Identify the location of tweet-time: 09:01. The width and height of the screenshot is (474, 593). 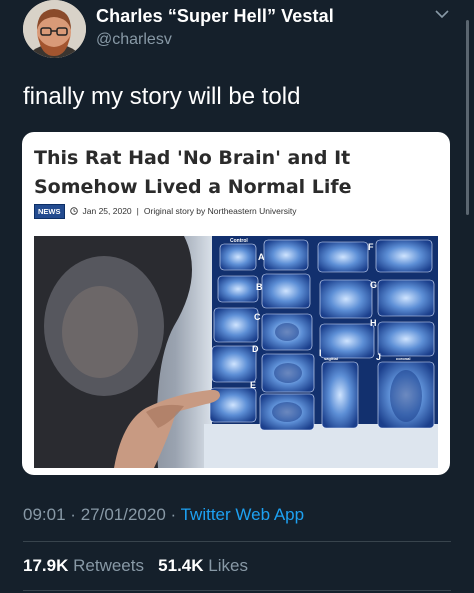
(44, 514).